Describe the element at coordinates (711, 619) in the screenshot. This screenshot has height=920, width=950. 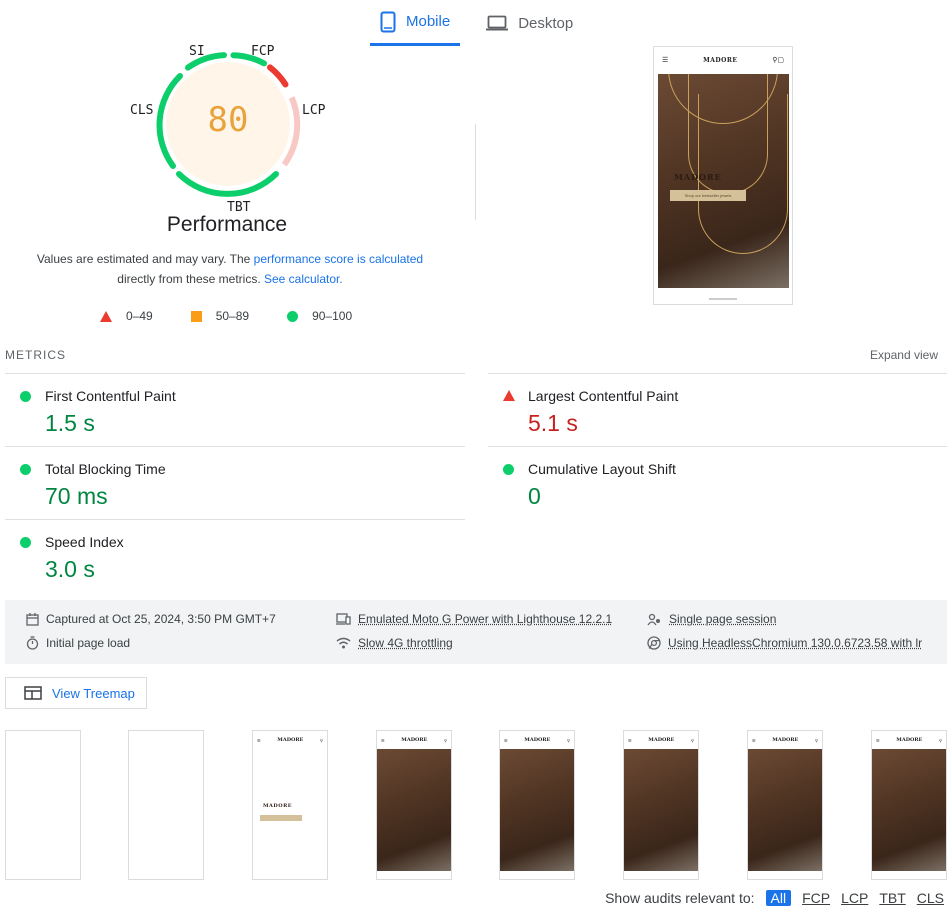
I see `runtime-session: Single page session` at that location.